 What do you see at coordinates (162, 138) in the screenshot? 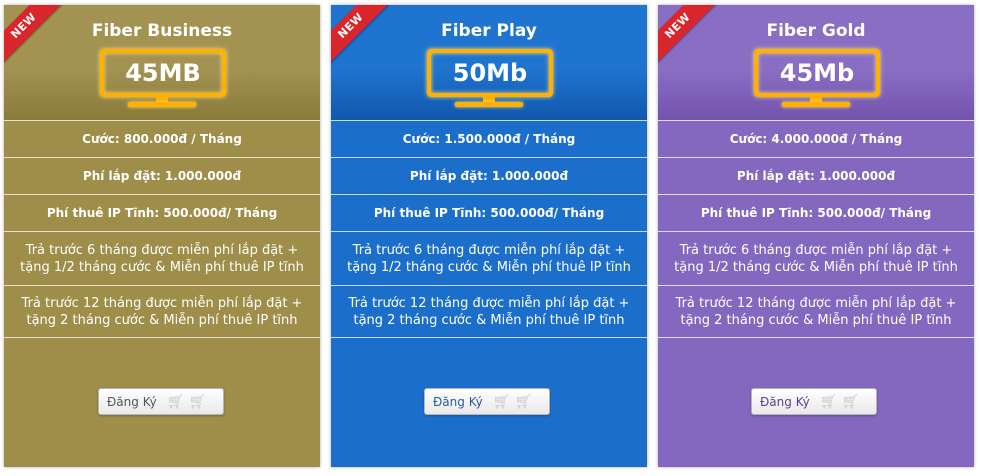
I see `monthly-fee: Cước: 800.000đ / Tháng` at bounding box center [162, 138].